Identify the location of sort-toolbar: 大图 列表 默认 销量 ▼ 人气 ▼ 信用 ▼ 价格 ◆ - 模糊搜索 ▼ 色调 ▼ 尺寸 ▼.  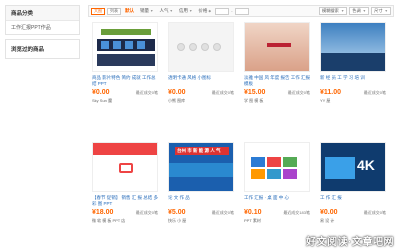
(241, 11).